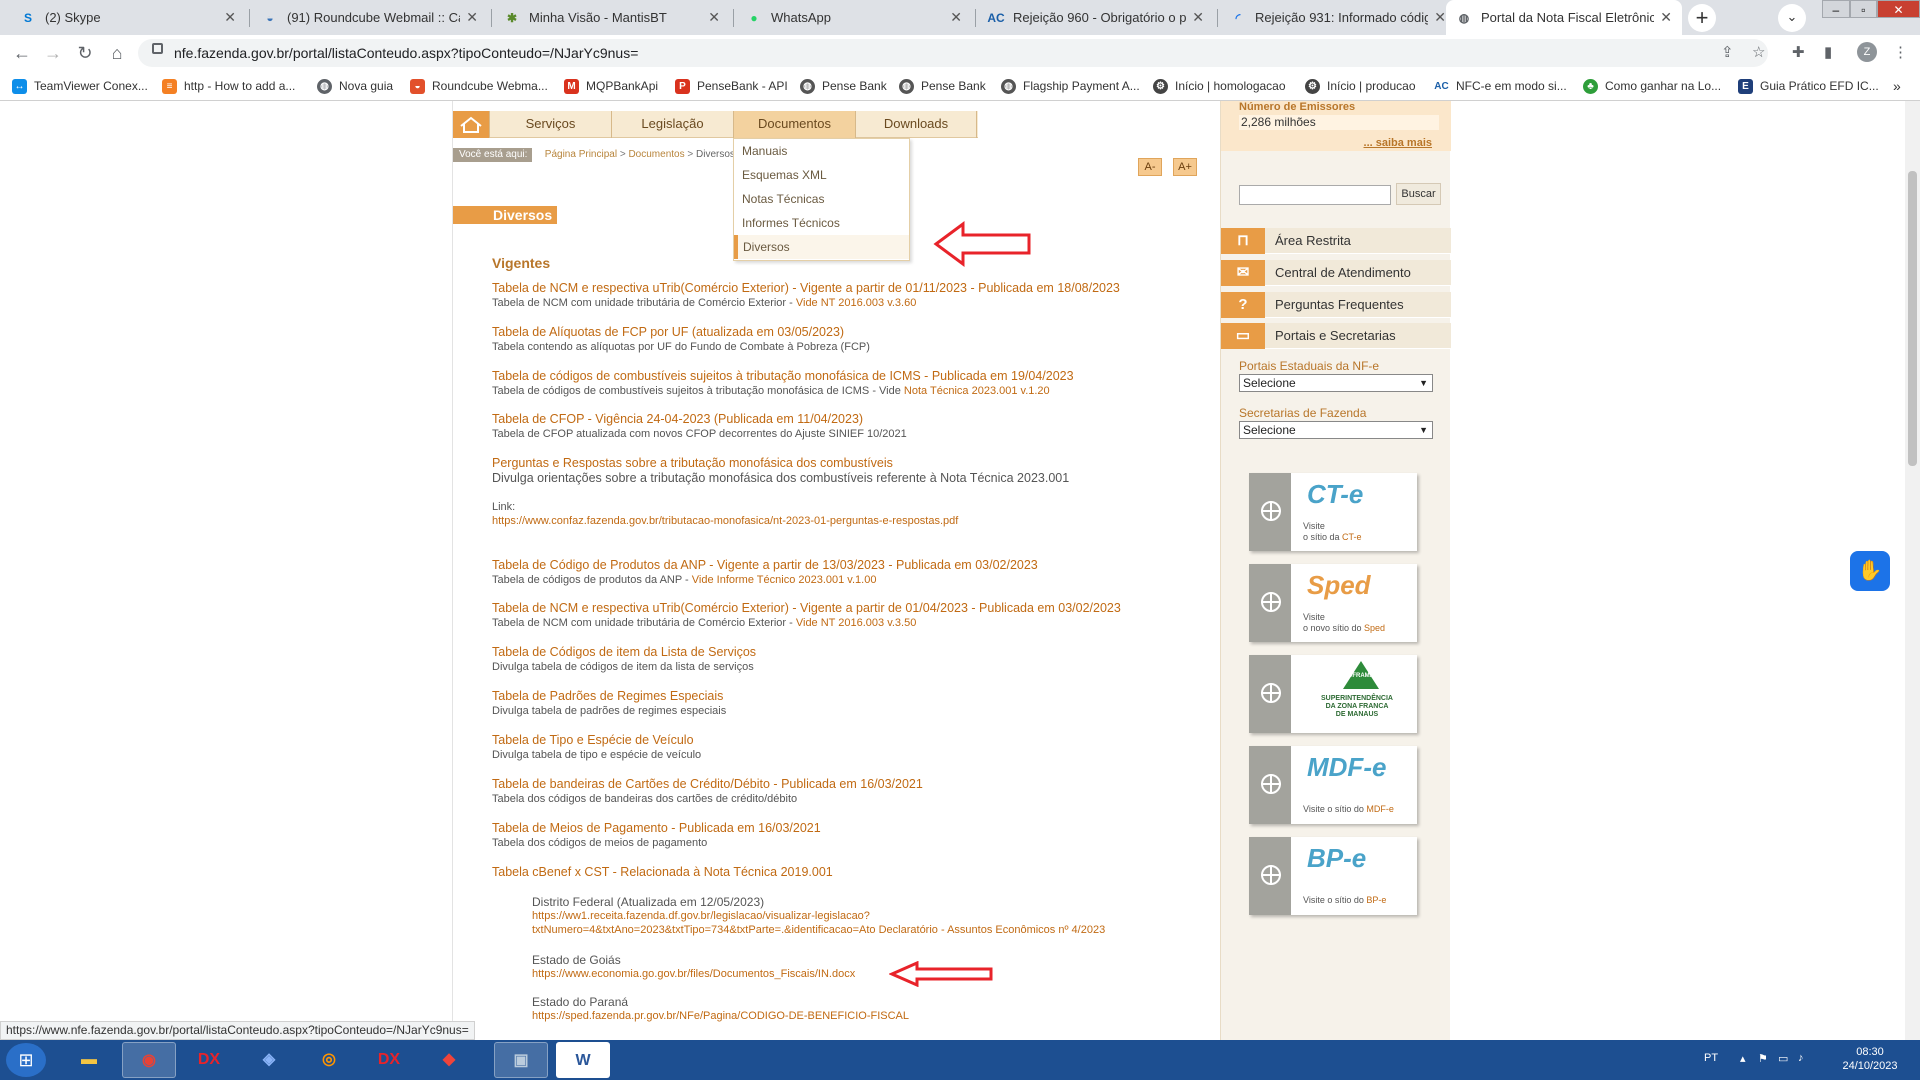 The width and height of the screenshot is (1920, 1080). What do you see at coordinates (1863, 9) in the screenshot?
I see `maximize-button: ▫` at bounding box center [1863, 9].